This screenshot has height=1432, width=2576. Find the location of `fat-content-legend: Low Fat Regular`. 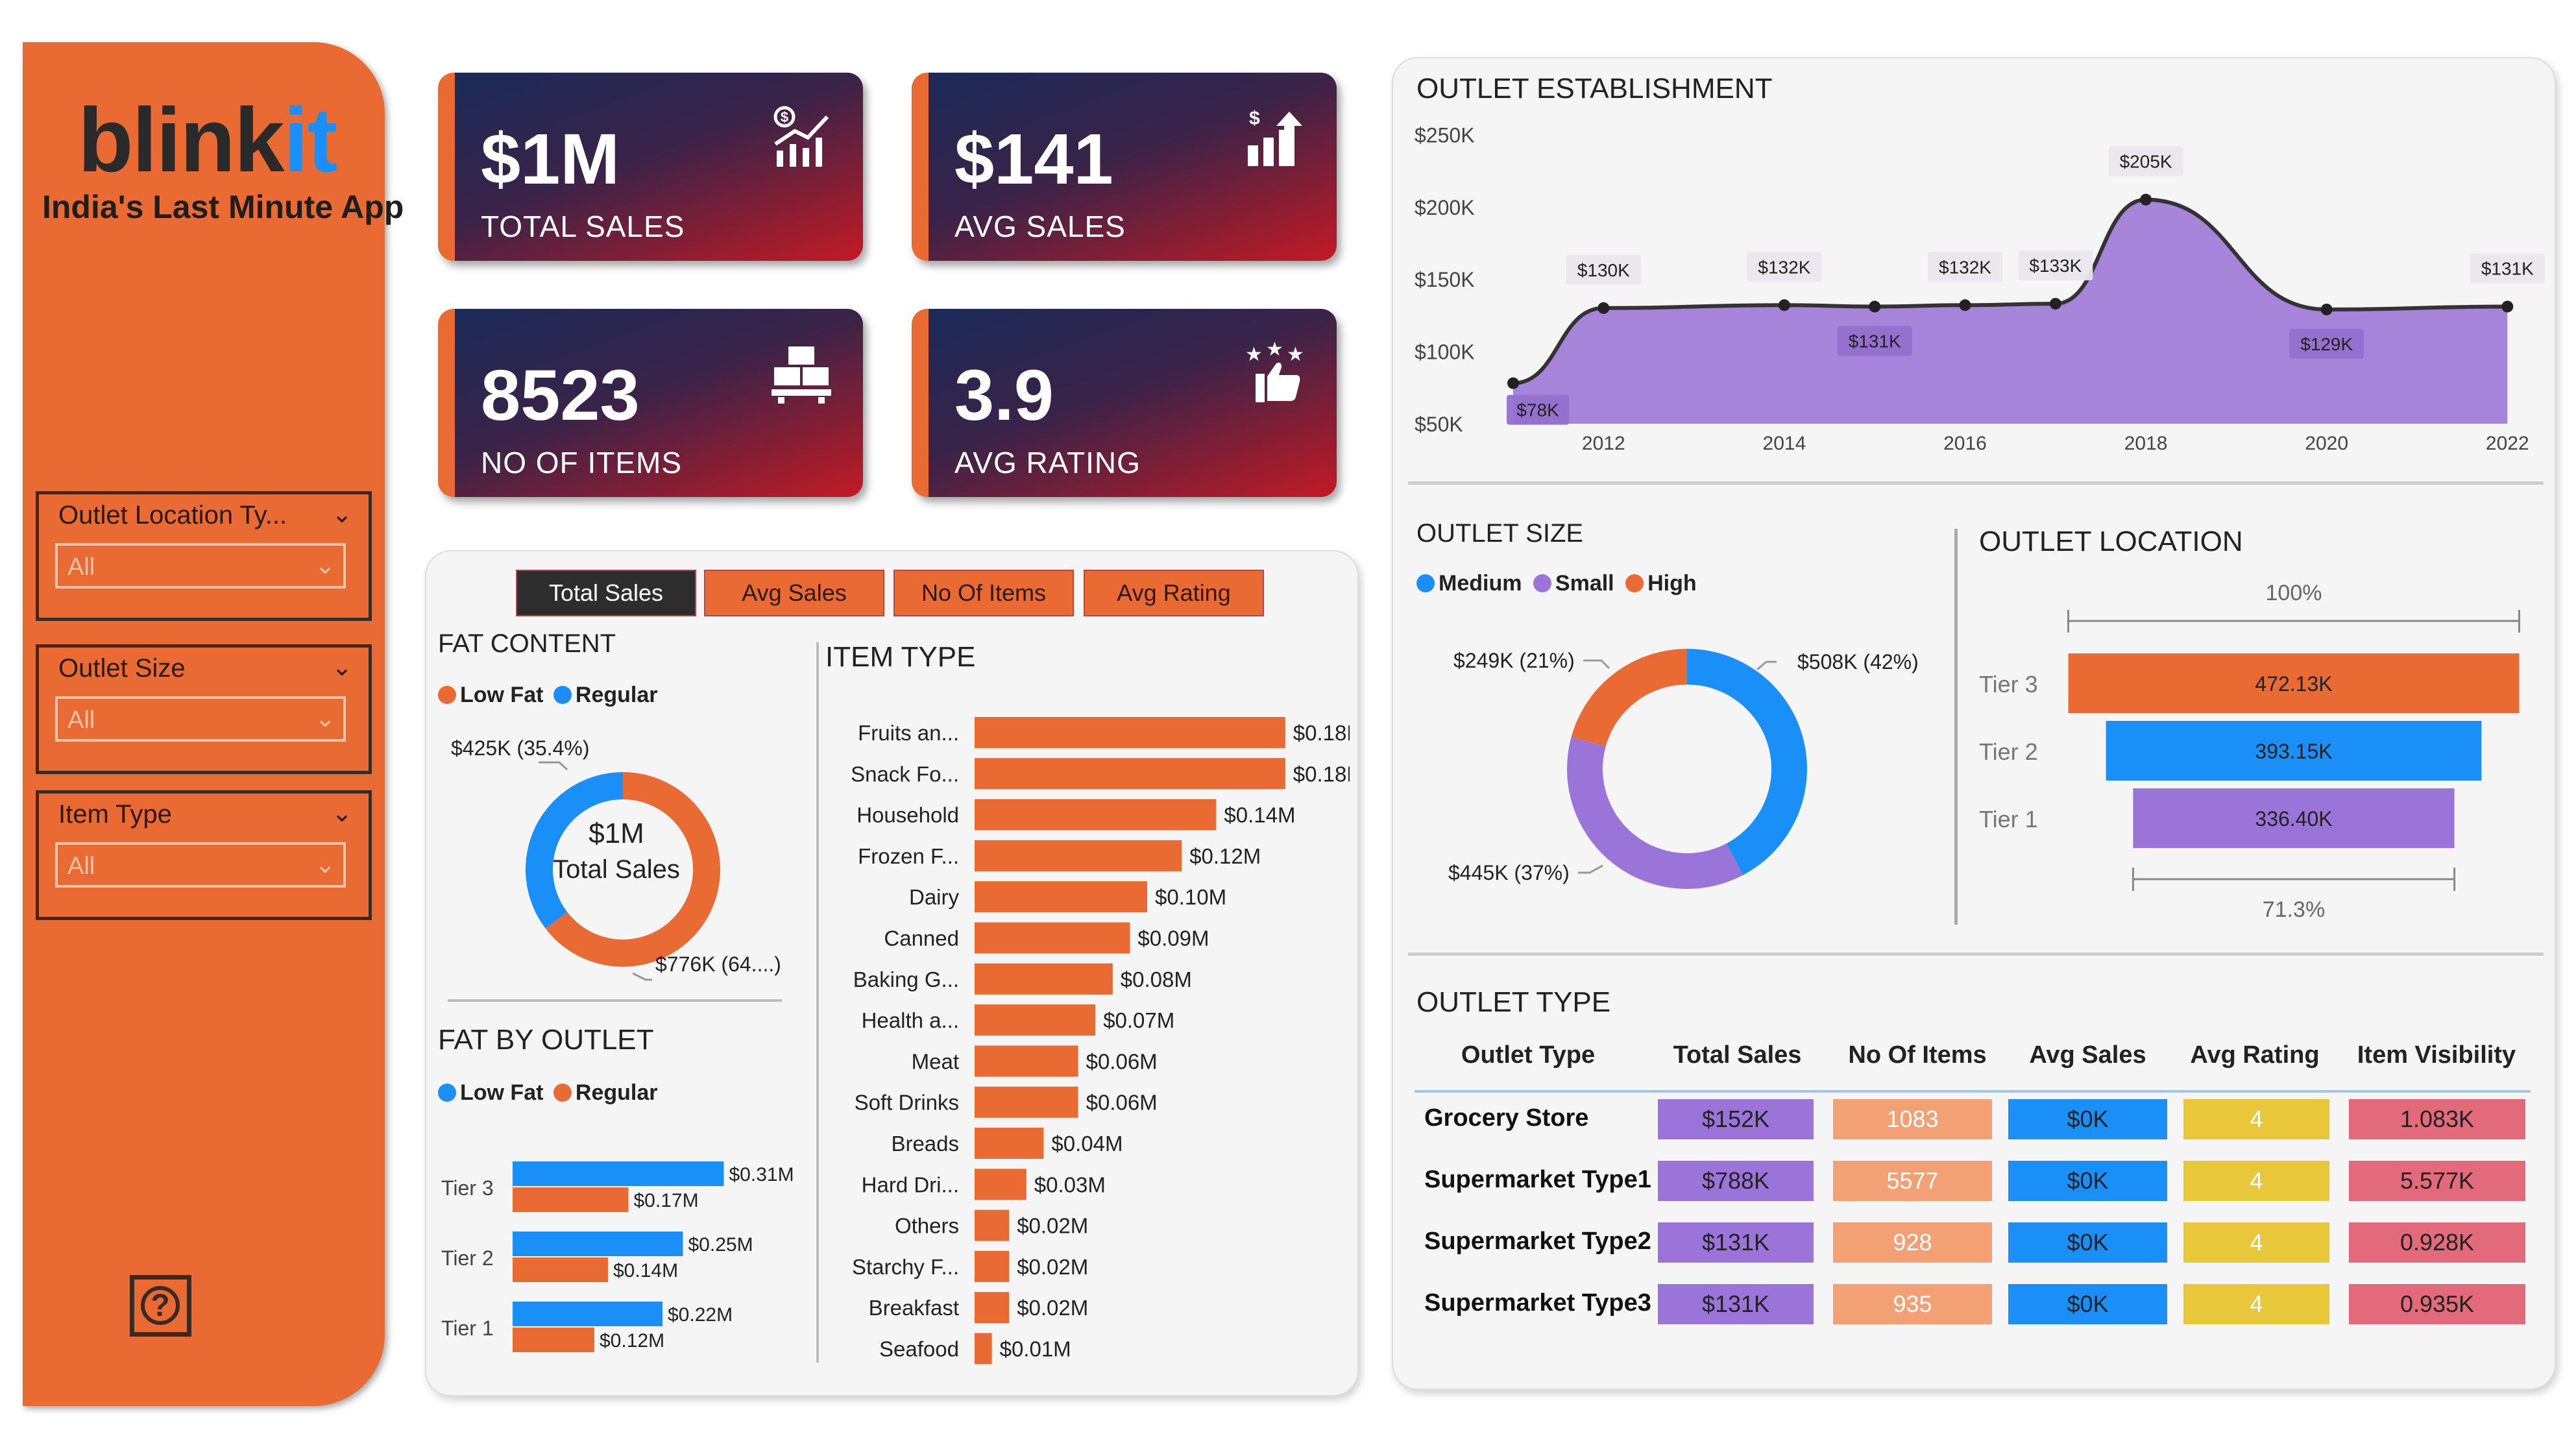

fat-content-legend: Low Fat Regular is located at coordinates (547, 695).